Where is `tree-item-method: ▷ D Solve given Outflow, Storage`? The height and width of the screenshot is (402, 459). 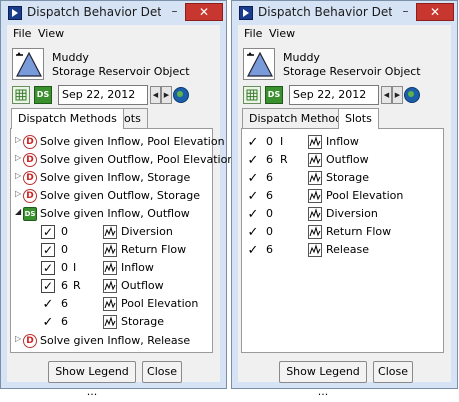
tree-item-method: ▷ D Solve given Outflow, Storage is located at coordinates (111, 196).